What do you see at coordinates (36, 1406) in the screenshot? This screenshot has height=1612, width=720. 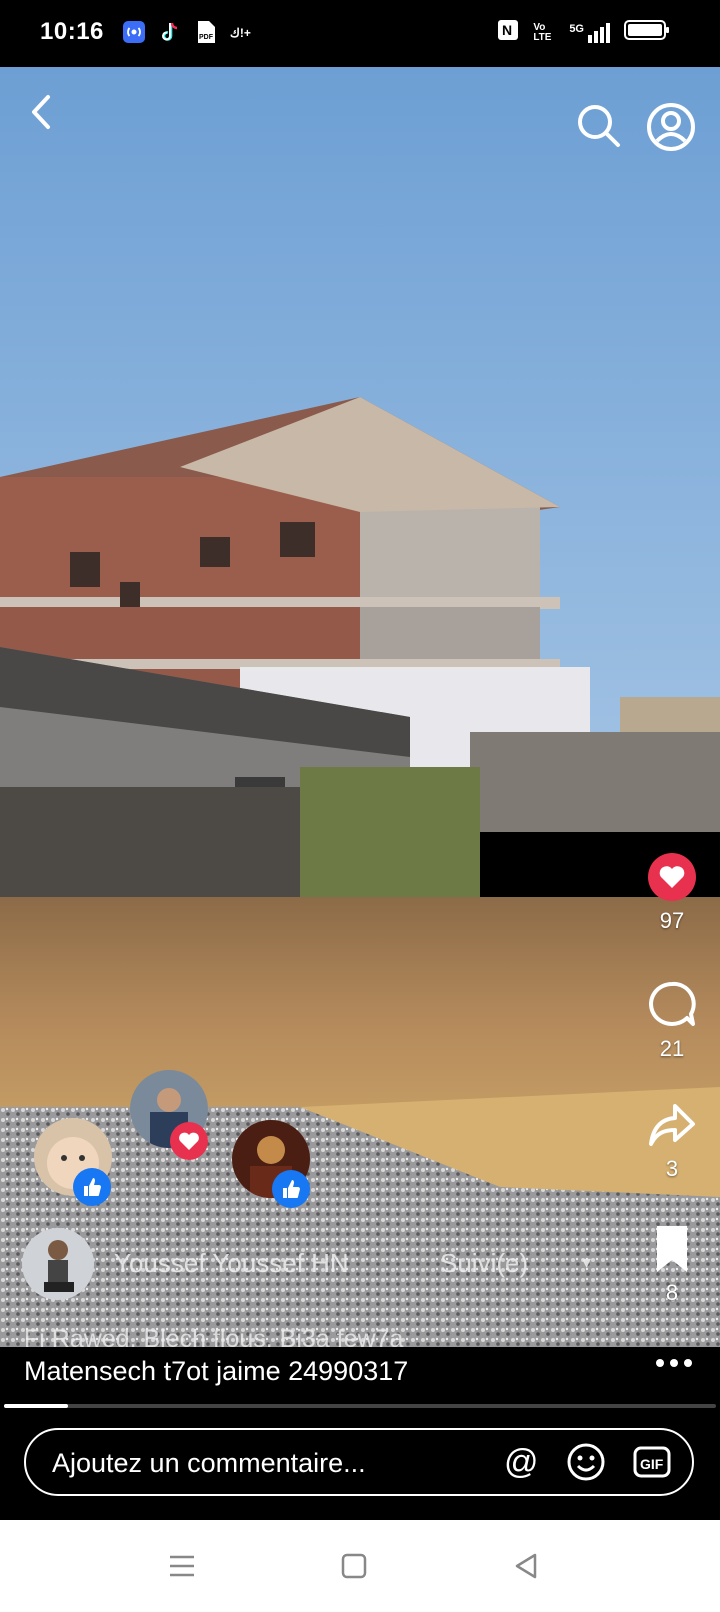 I see `video-progress-fill` at bounding box center [36, 1406].